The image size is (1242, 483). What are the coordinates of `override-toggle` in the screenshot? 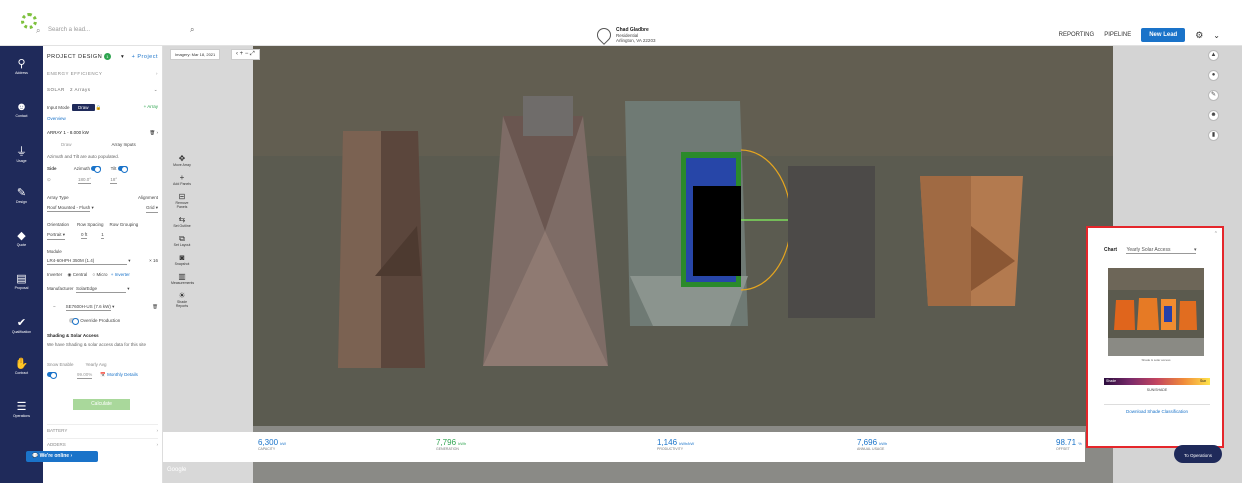 It's located at (74, 322).